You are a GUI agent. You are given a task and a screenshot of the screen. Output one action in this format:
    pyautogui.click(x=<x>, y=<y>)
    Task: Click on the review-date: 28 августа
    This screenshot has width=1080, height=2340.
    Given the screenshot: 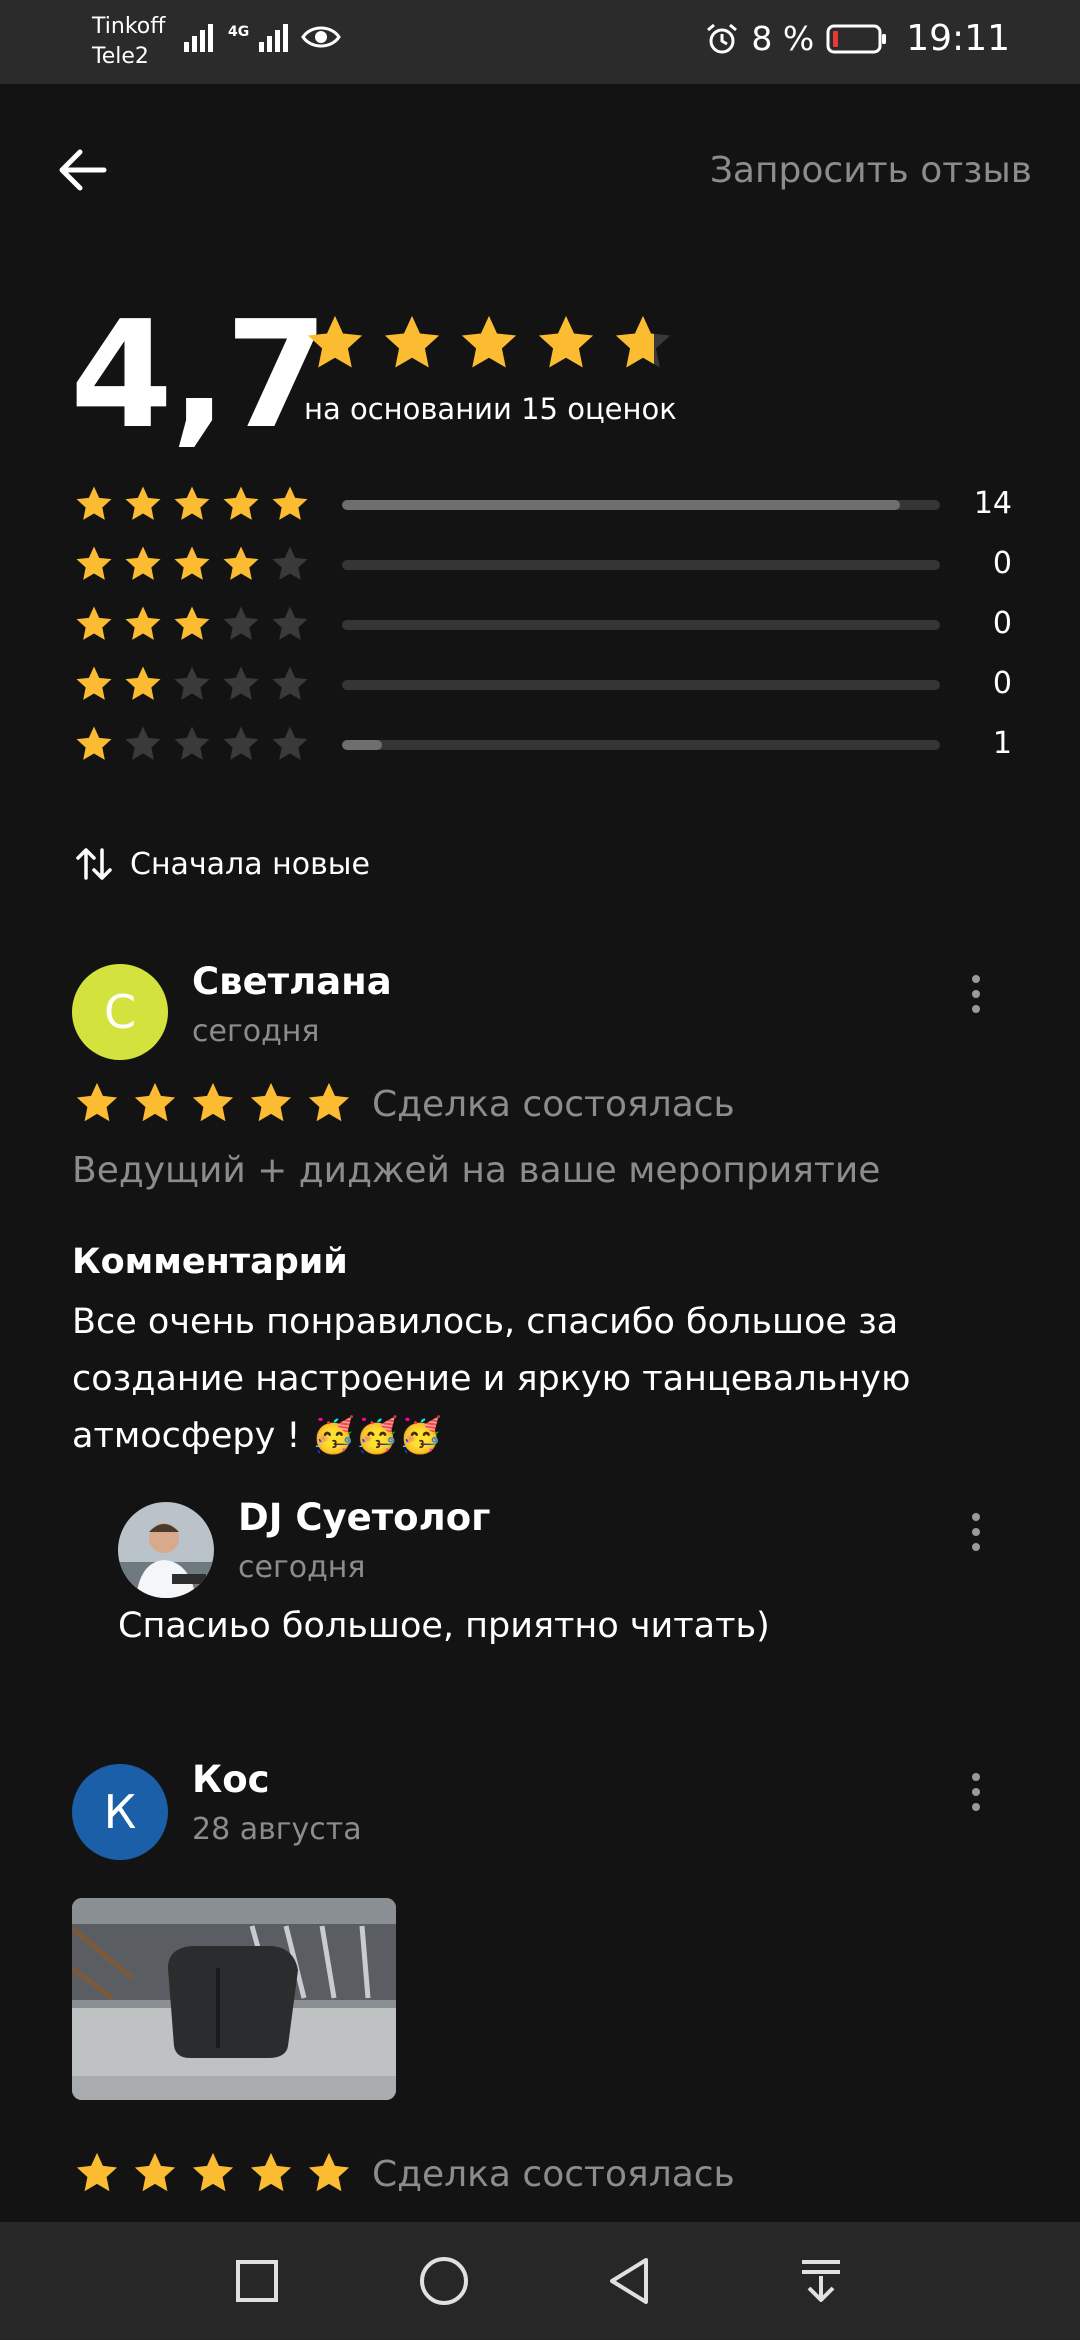 What is the action you would take?
    pyautogui.click(x=277, y=1829)
    